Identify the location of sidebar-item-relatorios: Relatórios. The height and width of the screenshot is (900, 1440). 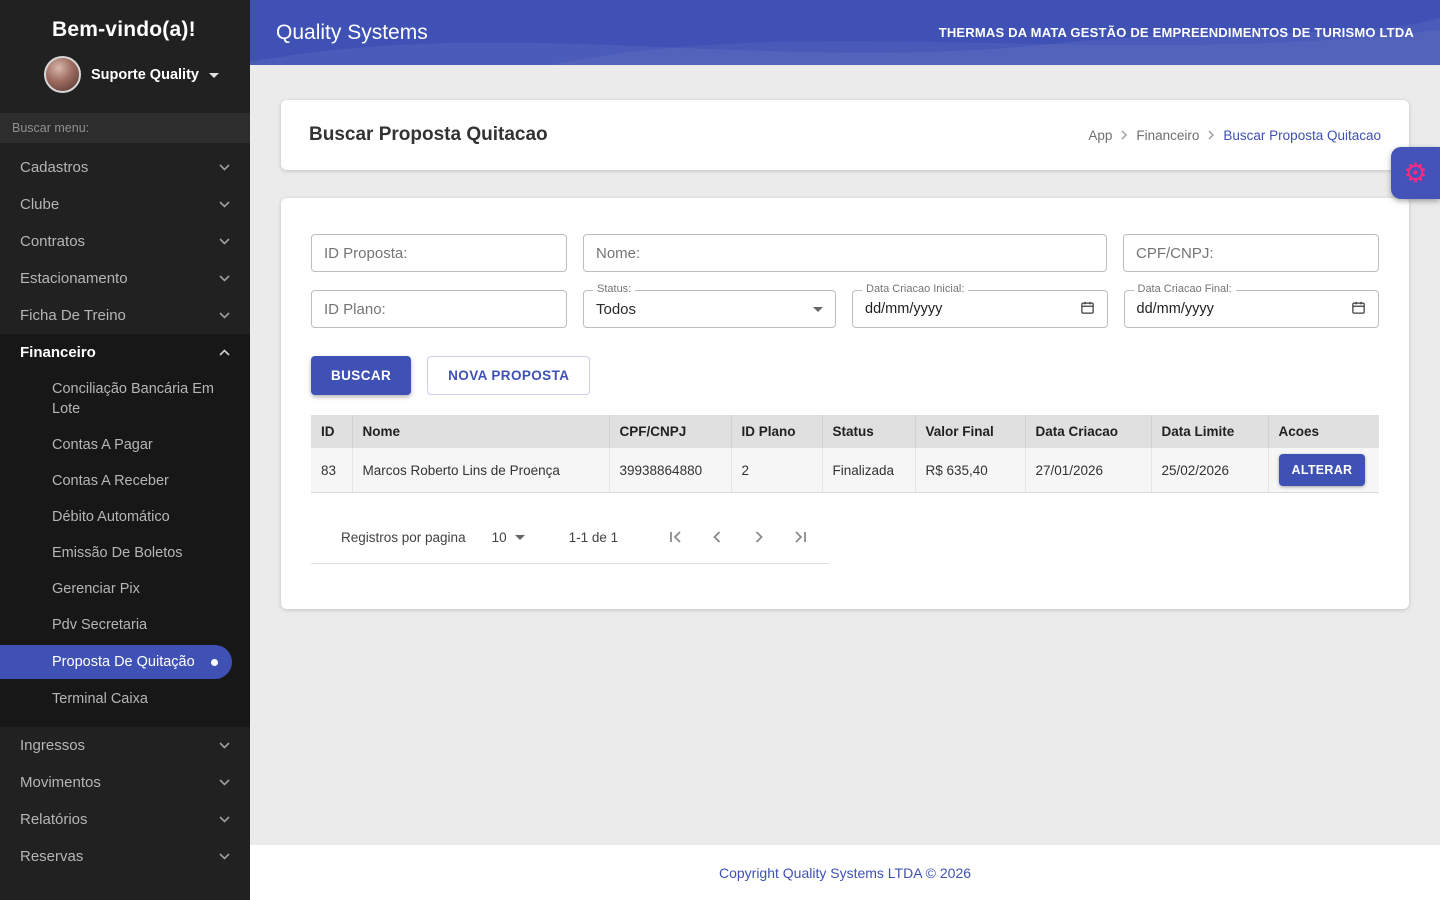
(125, 819).